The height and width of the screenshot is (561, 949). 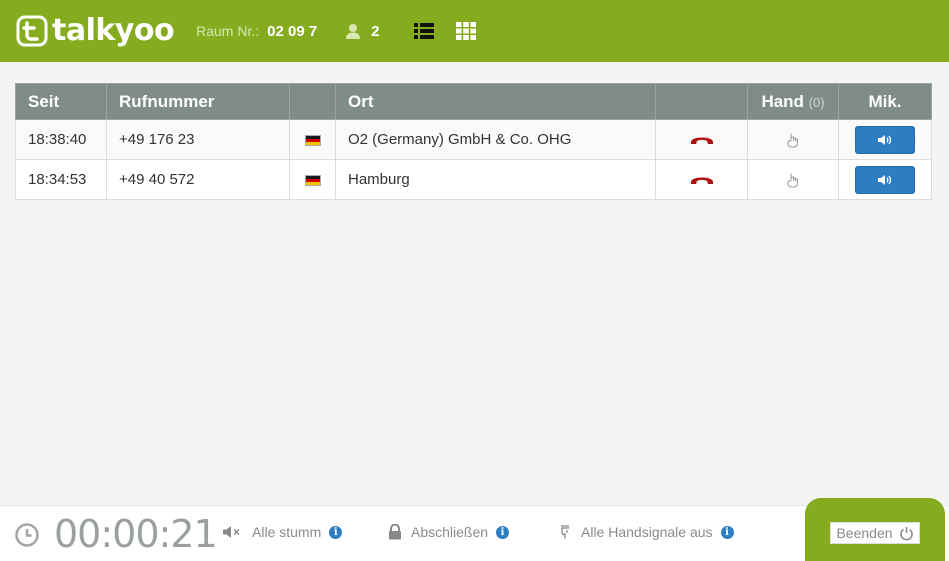 What do you see at coordinates (198, 101) in the screenshot?
I see `column-header-rufnummer: Rufnummer` at bounding box center [198, 101].